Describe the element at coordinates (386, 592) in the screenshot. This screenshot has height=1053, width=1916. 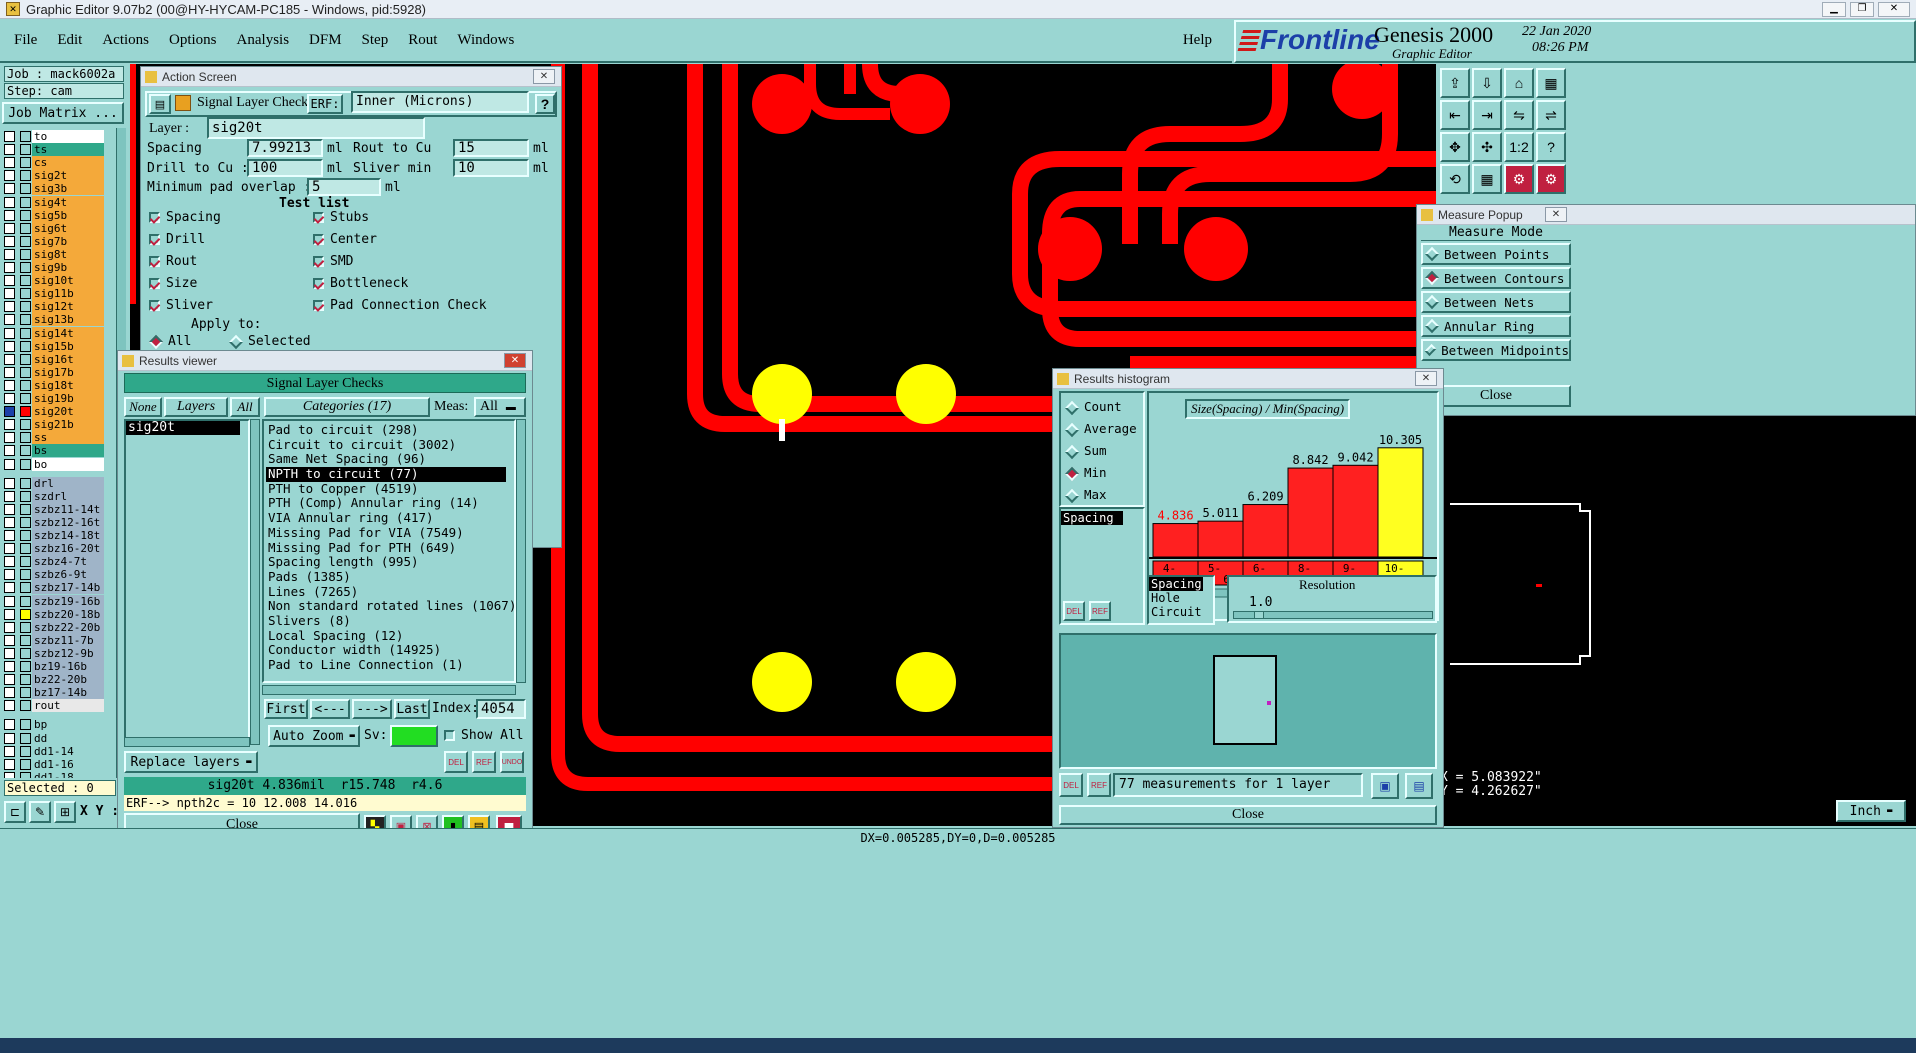
I see `category-item: Lines (7265)` at that location.